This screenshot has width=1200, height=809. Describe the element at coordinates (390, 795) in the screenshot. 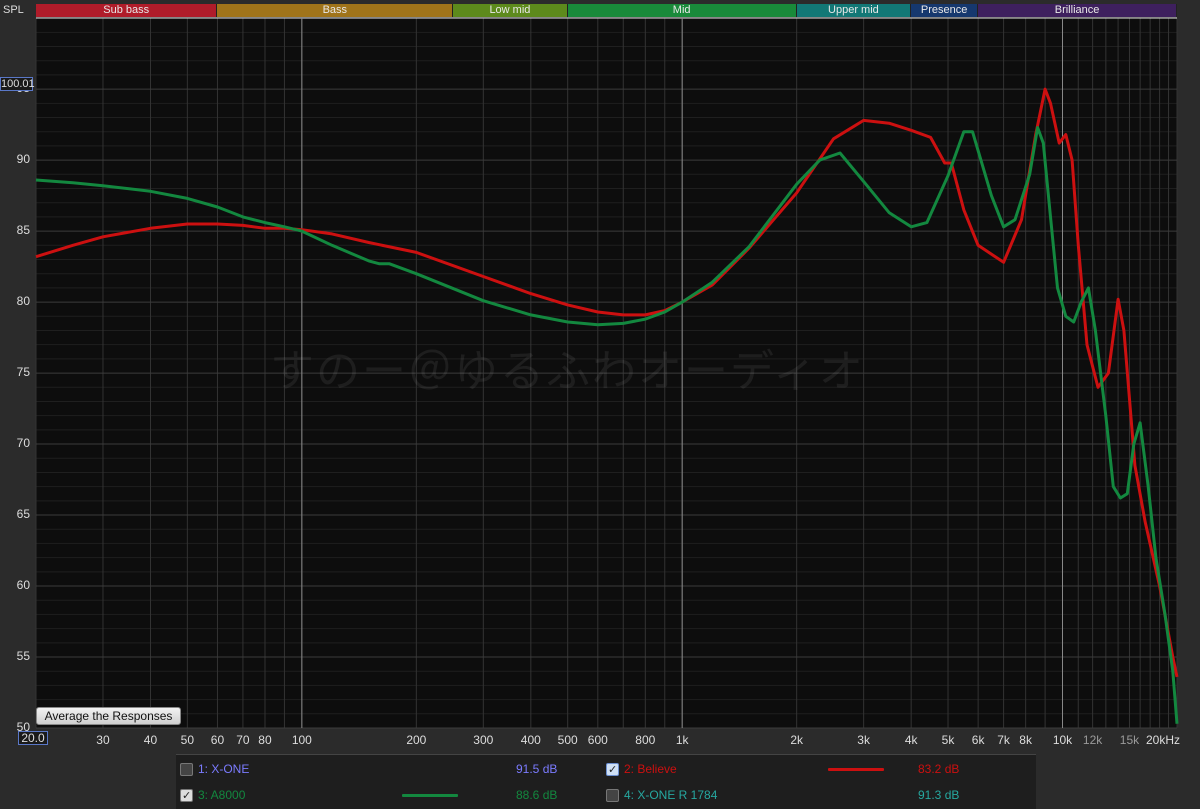

I see `legend-item-a8000: 3: A8000 88.6 dB` at that location.